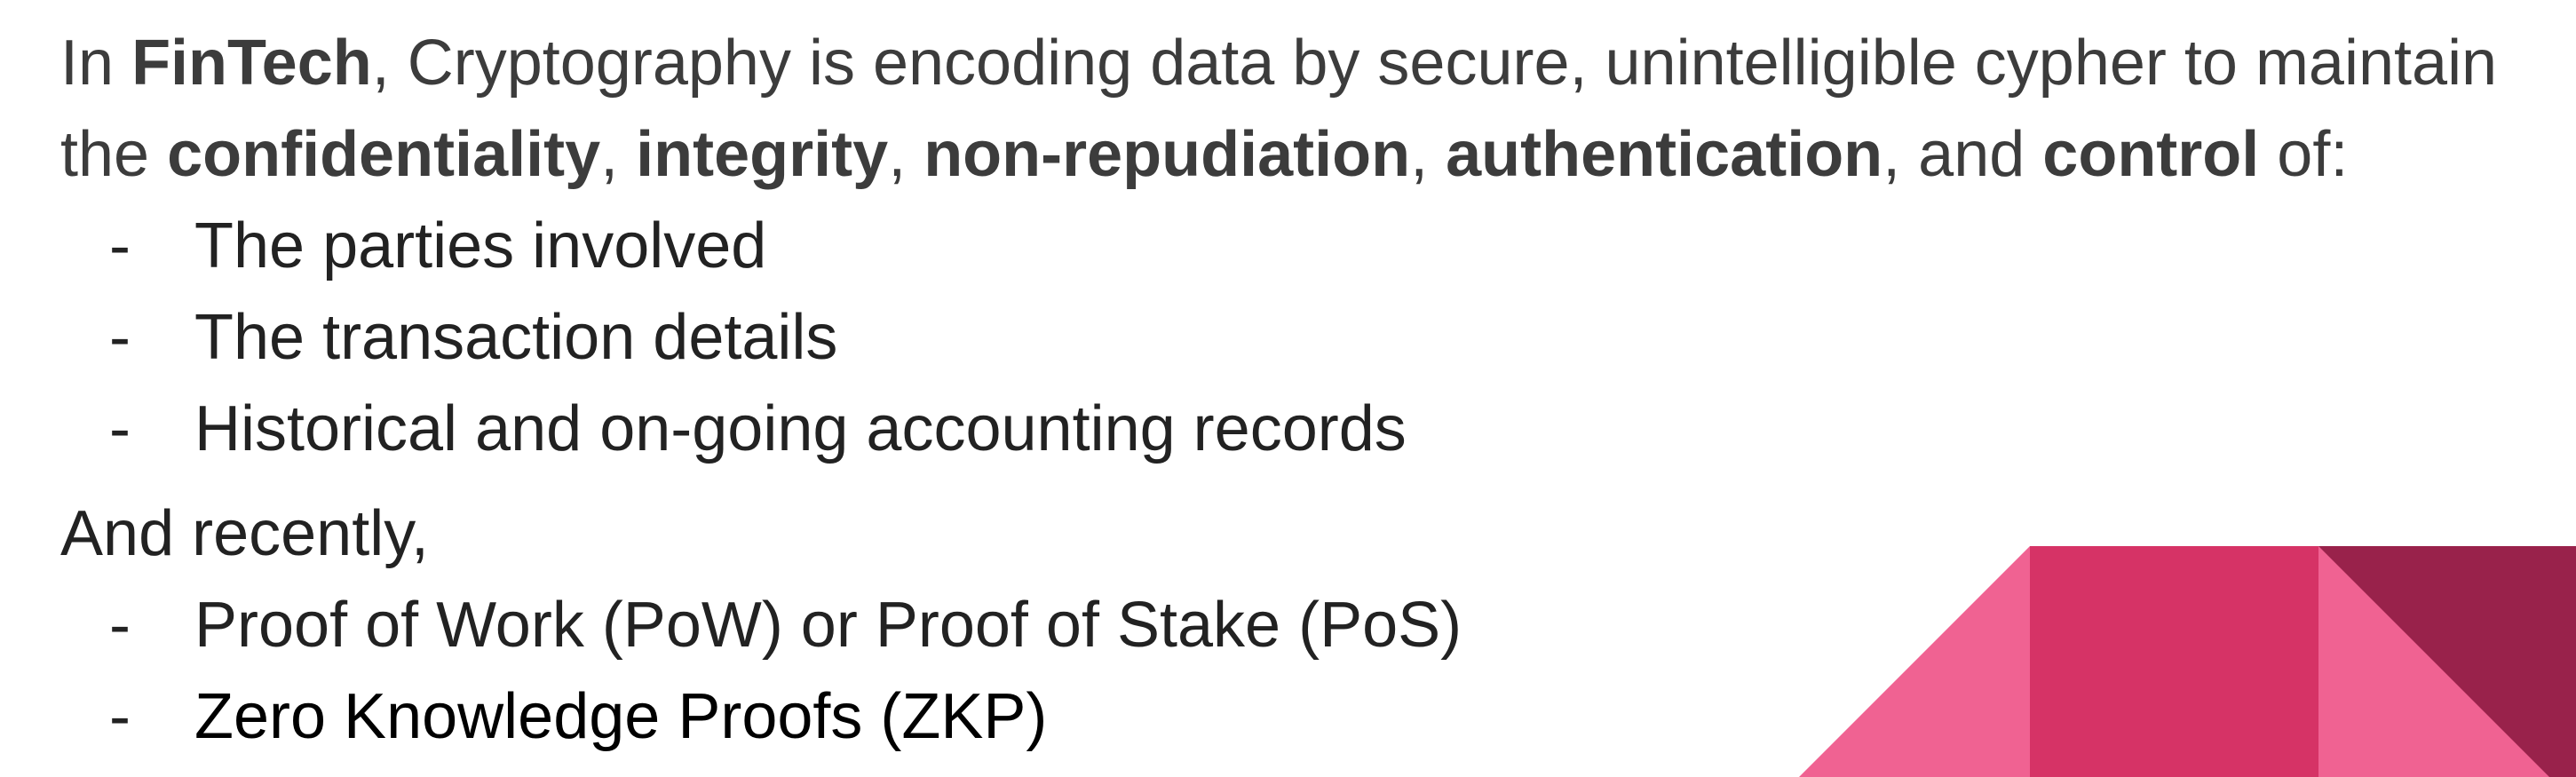 Image resolution: width=2576 pixels, height=777 pixels. I want to click on corner-decoration, so click(2188, 662).